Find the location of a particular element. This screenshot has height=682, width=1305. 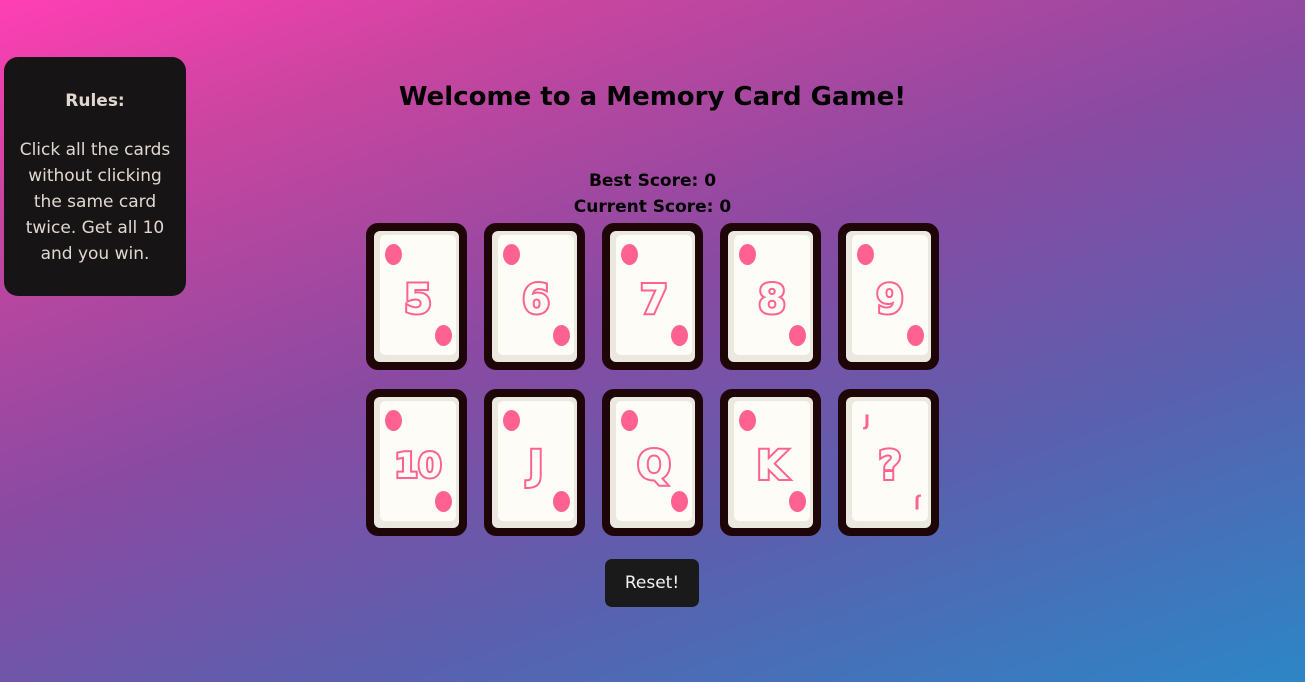

card-king: K is located at coordinates (770, 462).